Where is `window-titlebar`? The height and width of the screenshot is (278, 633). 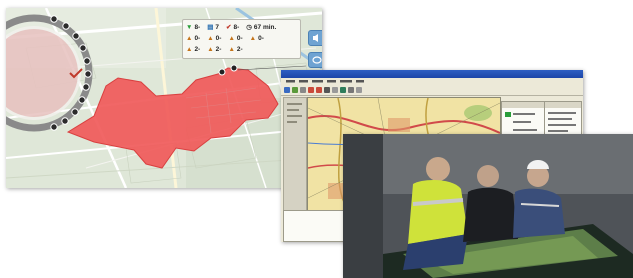
window-titlebar is located at coordinates (432, 74).